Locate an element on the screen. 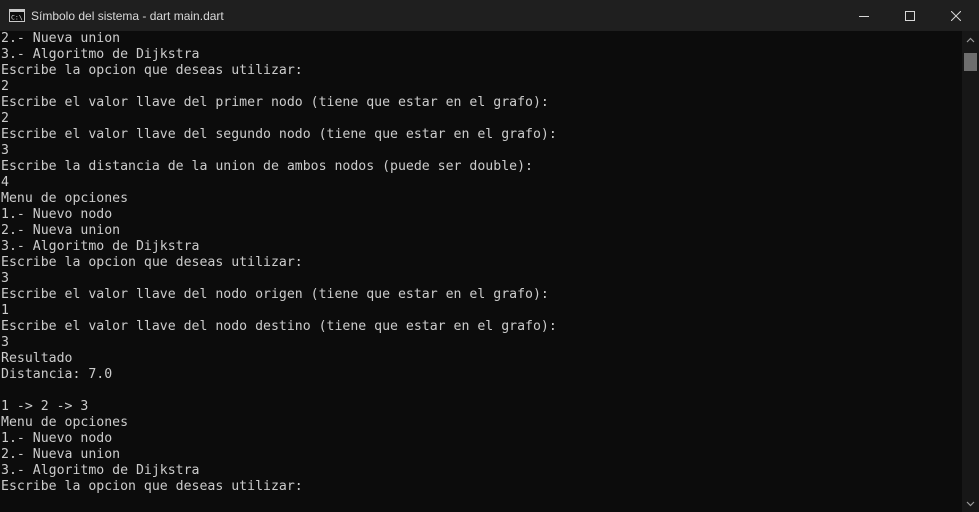 The image size is (979, 512). chevron-down-icon is located at coordinates (970, 503).